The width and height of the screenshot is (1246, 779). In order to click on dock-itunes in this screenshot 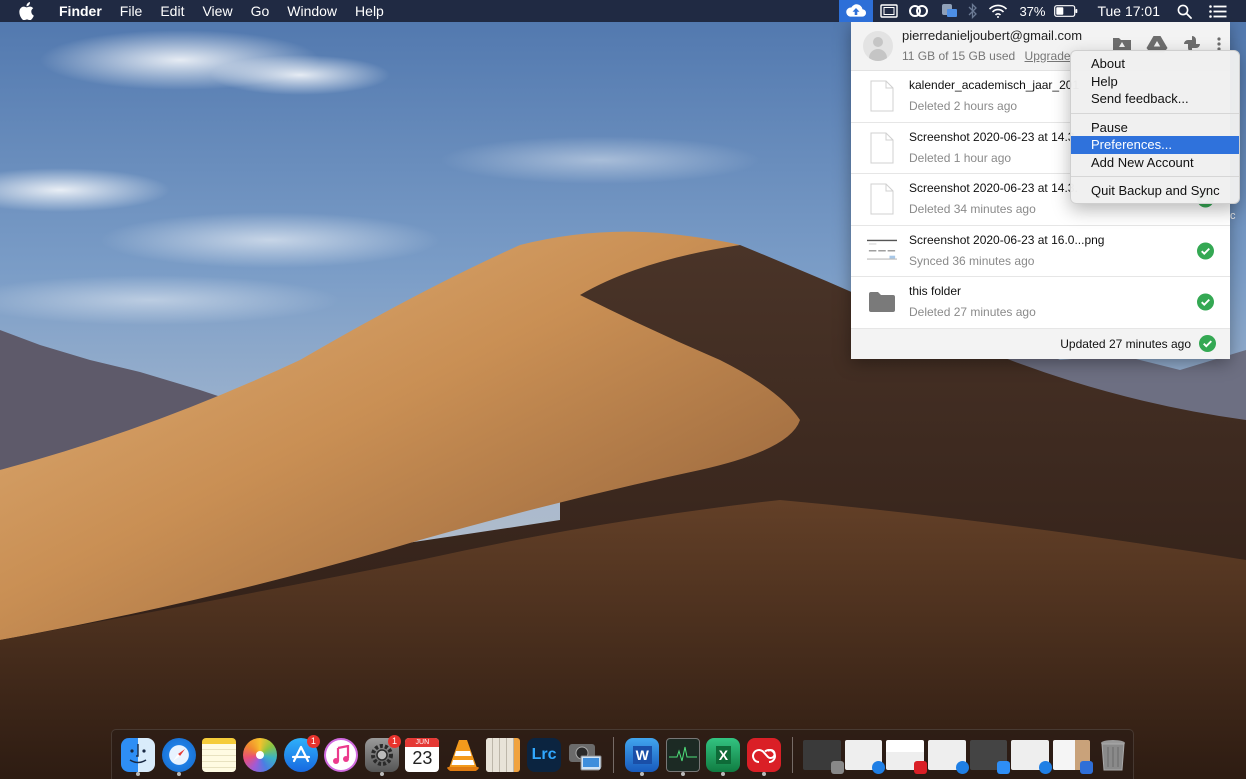, I will do `click(341, 755)`.